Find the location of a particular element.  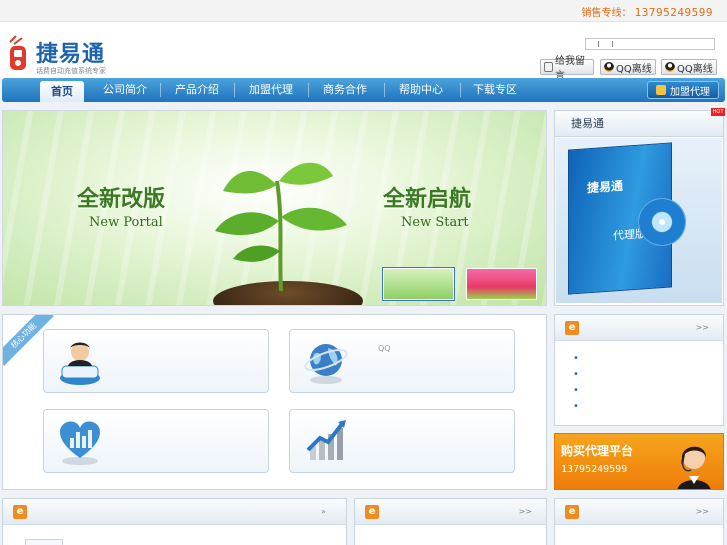

bottom-panel-1-more: » is located at coordinates (323, 511).